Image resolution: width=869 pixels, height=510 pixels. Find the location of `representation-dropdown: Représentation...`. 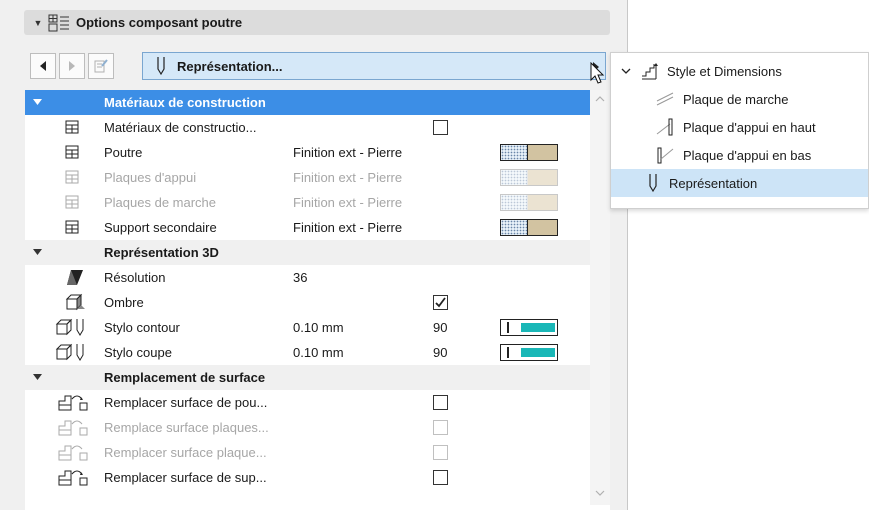

representation-dropdown: Représentation... is located at coordinates (374, 66).